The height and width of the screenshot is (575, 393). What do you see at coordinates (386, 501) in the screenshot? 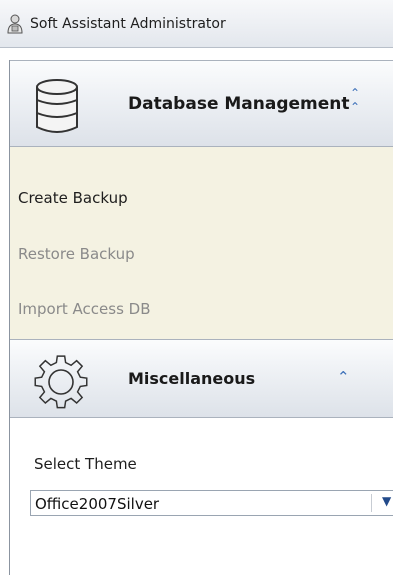
I see `chevron-down-icon: ▼` at bounding box center [386, 501].